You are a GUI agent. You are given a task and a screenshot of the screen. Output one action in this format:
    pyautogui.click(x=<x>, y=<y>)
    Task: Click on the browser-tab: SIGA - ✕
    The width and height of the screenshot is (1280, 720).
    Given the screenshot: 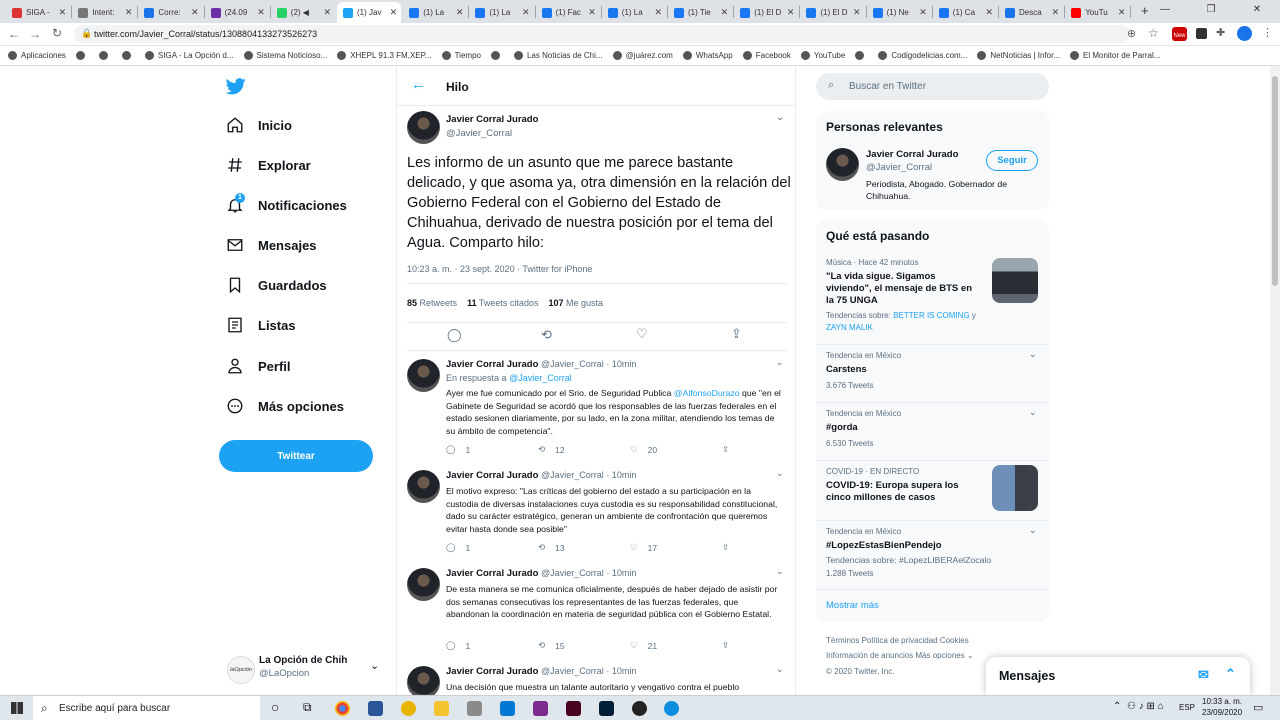 What is the action you would take?
    pyautogui.click(x=38, y=12)
    